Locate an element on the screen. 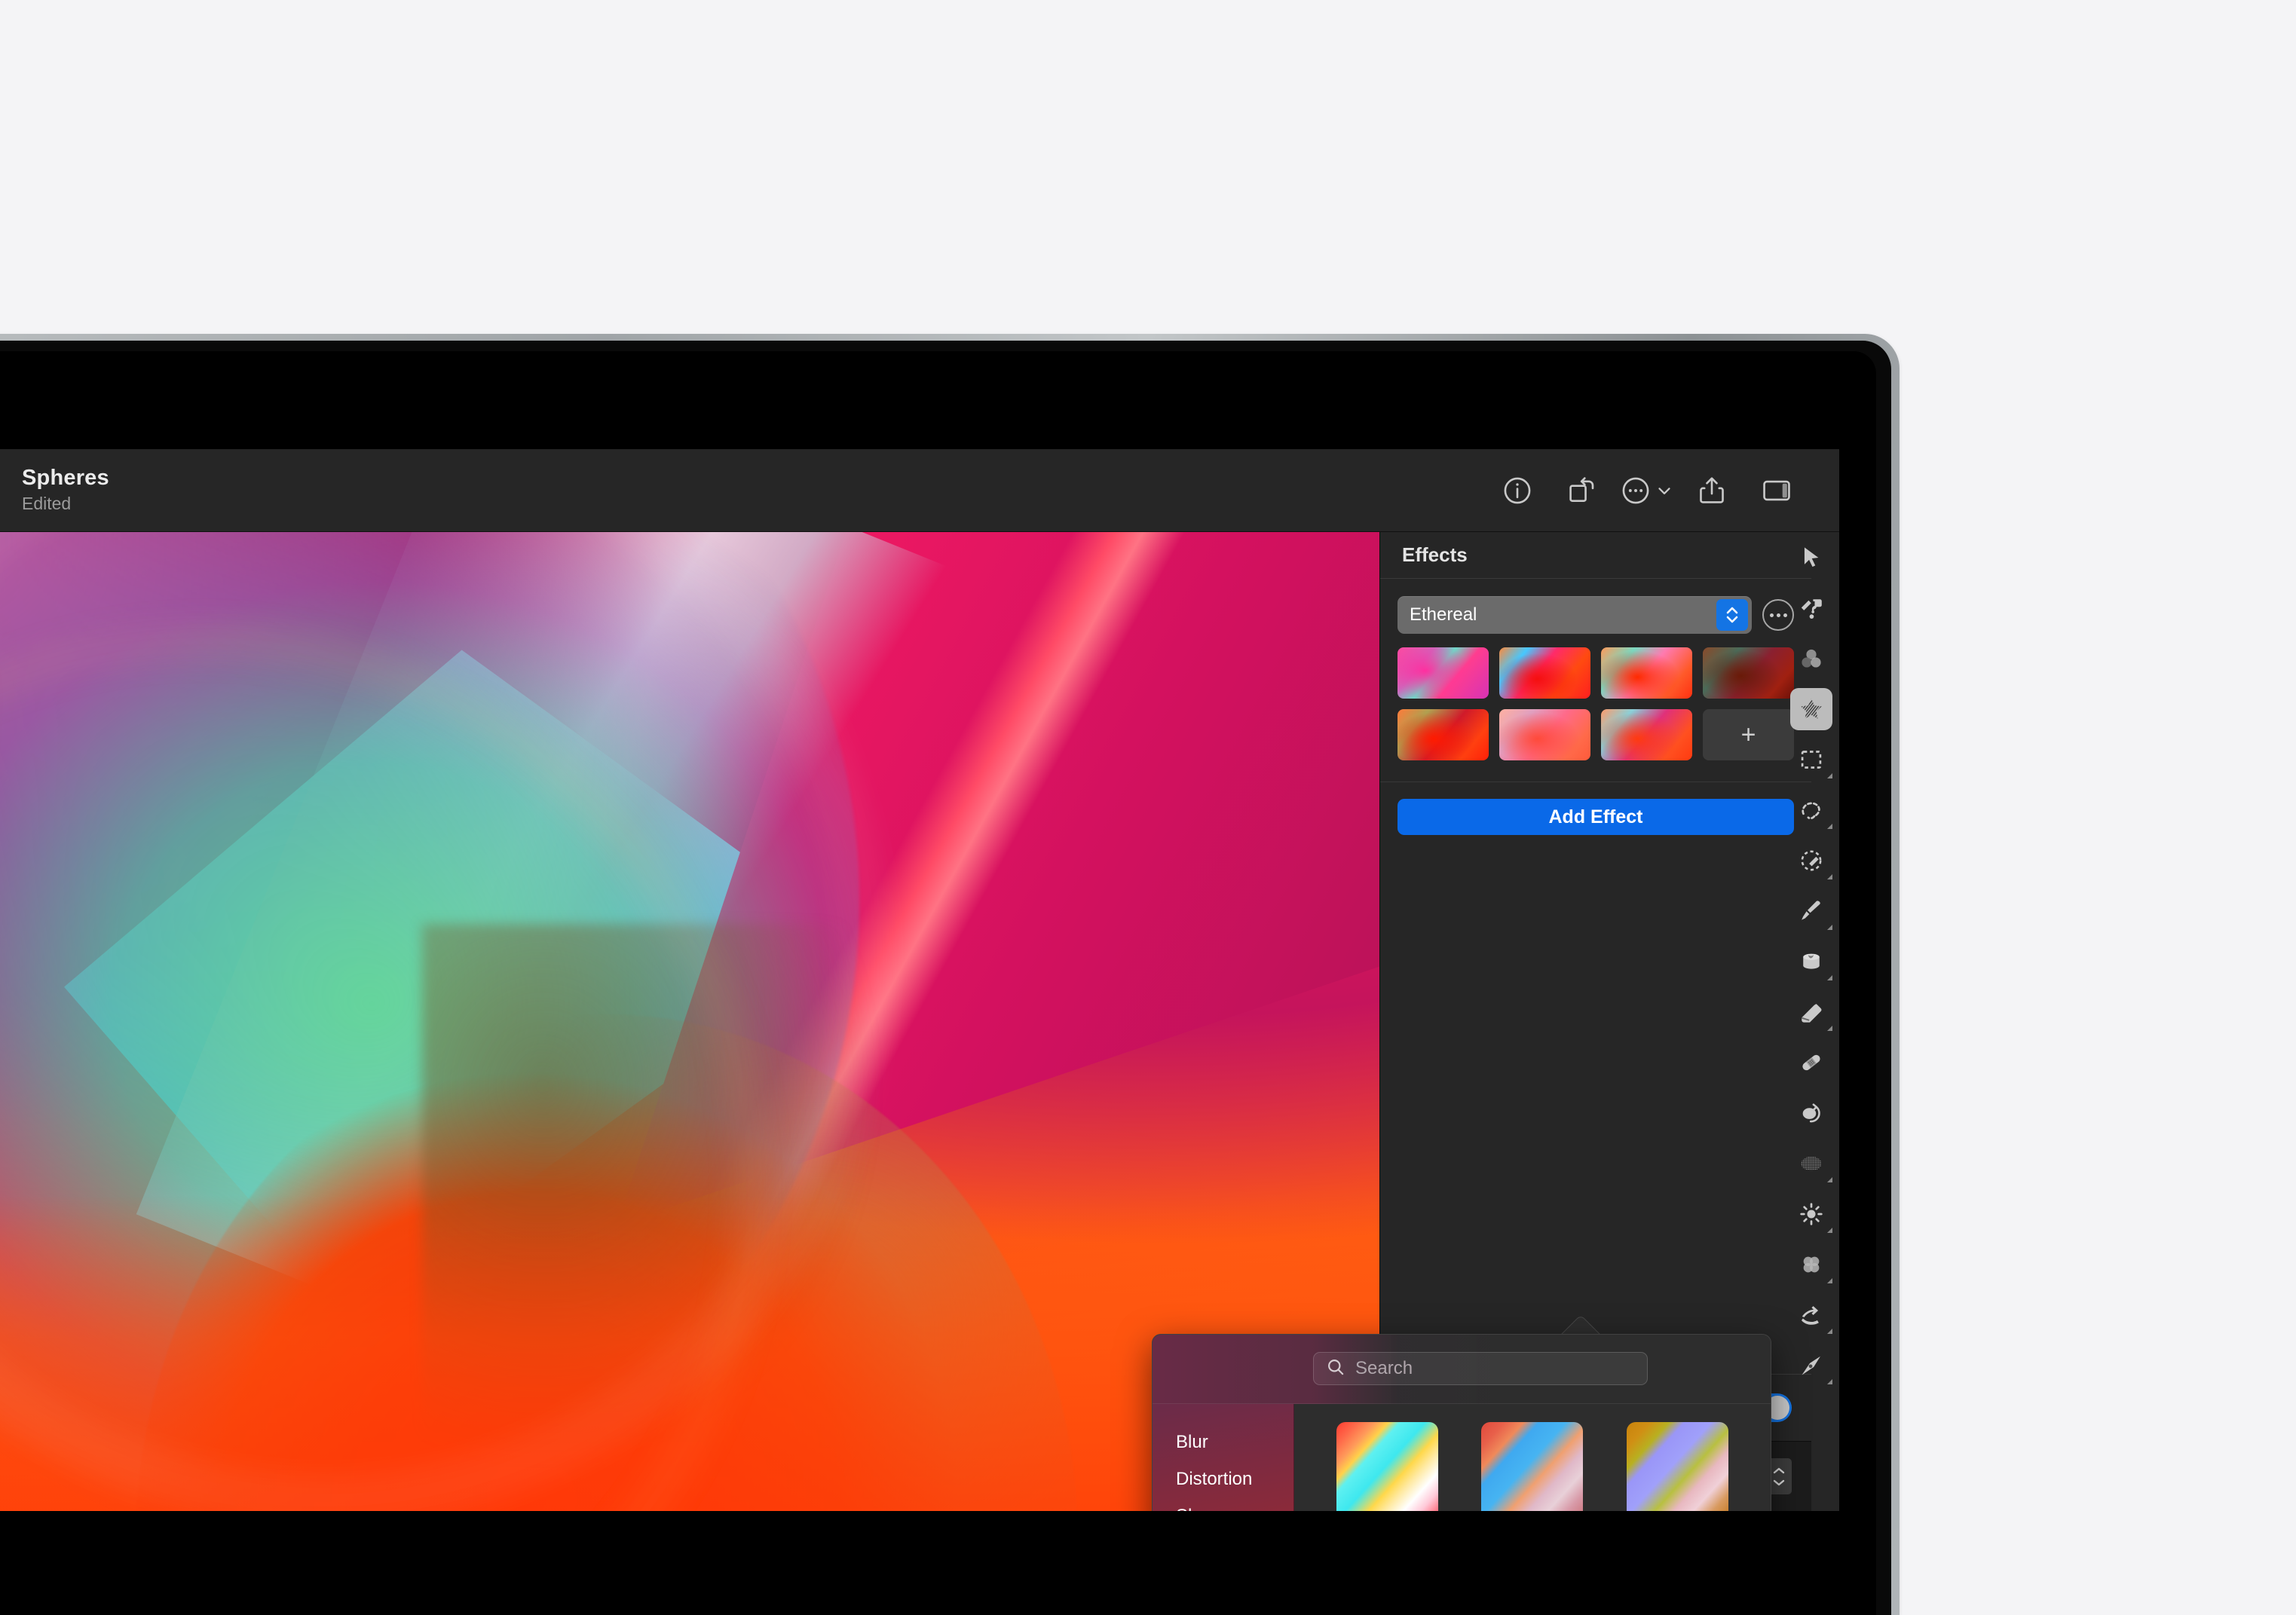 Image resolution: width=2296 pixels, height=1615 pixels. tool-smart-select is located at coordinates (1811, 860).